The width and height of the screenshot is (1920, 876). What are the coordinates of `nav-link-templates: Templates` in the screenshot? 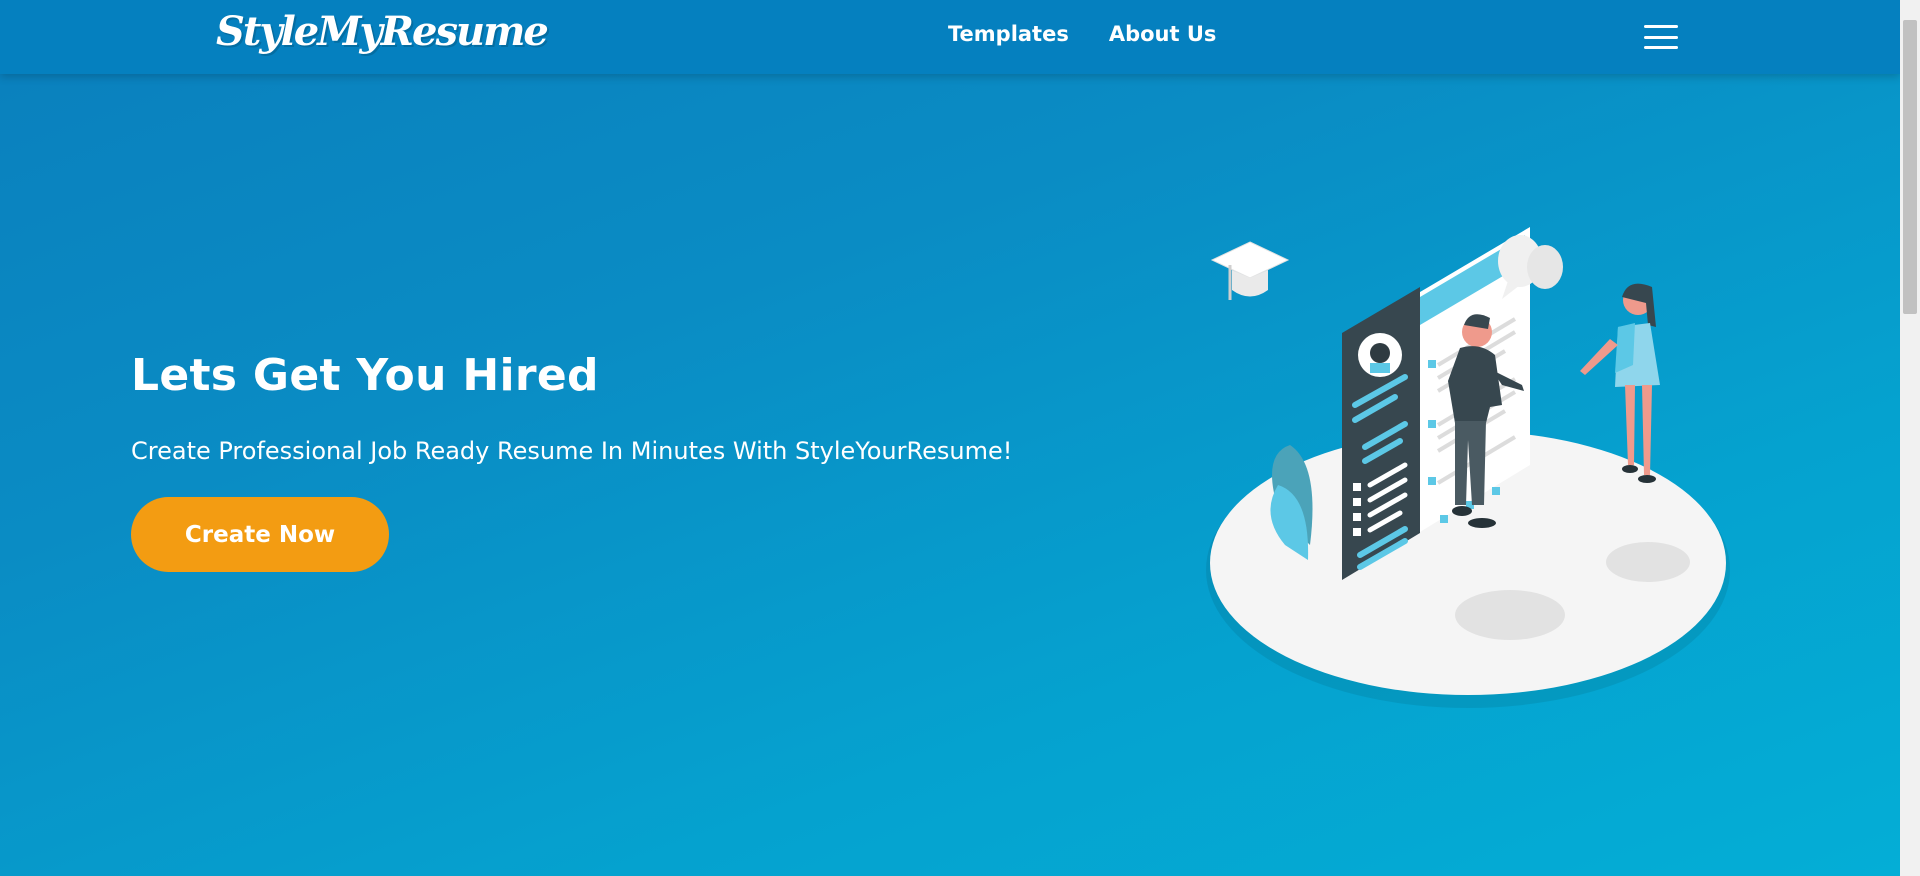 It's located at (1008, 34).